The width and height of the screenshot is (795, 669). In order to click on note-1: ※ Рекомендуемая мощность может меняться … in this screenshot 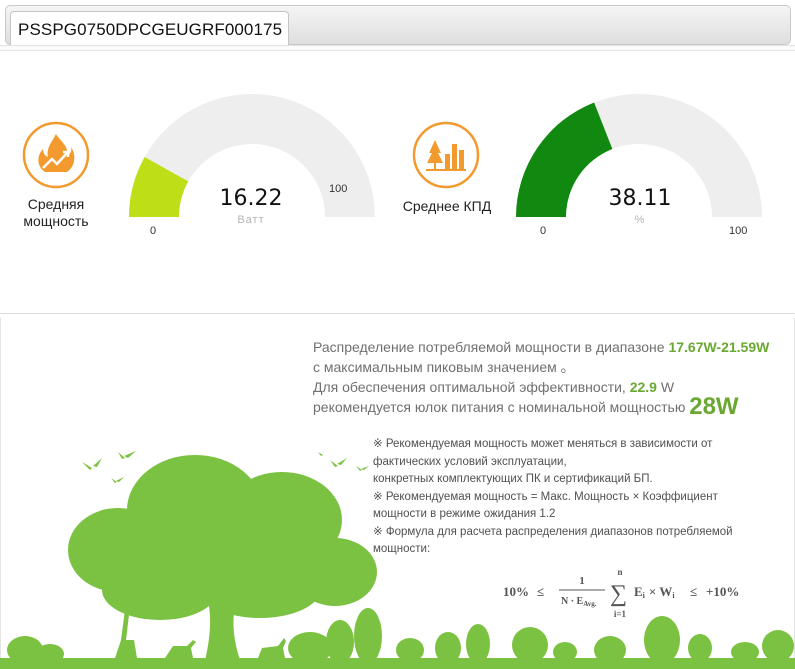, I will do `click(543, 453)`.